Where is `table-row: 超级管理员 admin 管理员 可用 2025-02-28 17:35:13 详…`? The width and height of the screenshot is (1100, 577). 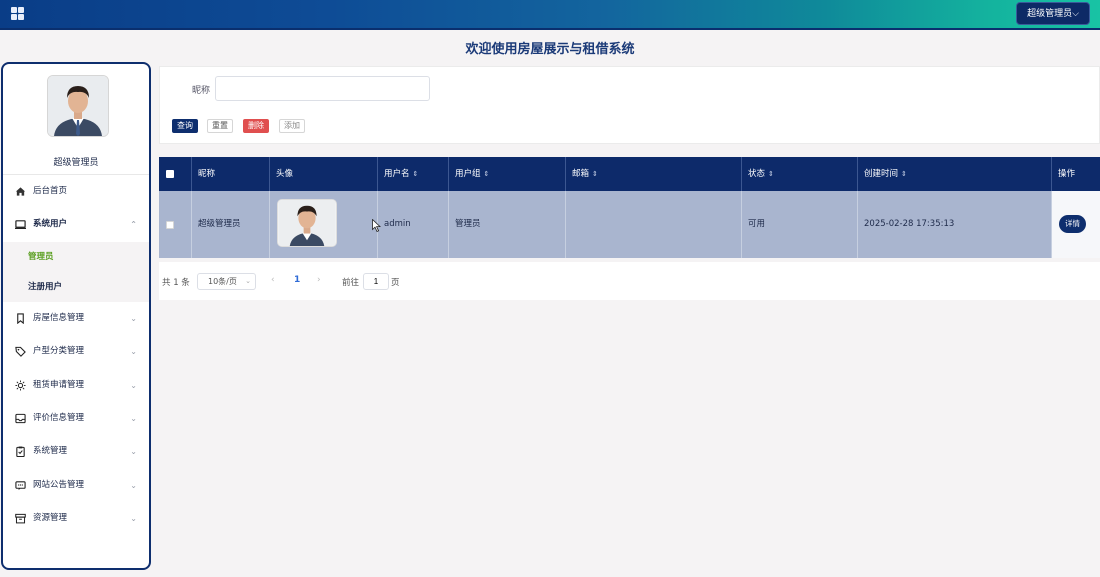
table-row: 超级管理员 admin 管理员 可用 2025-02-28 17:35:13 详… is located at coordinates (629, 224).